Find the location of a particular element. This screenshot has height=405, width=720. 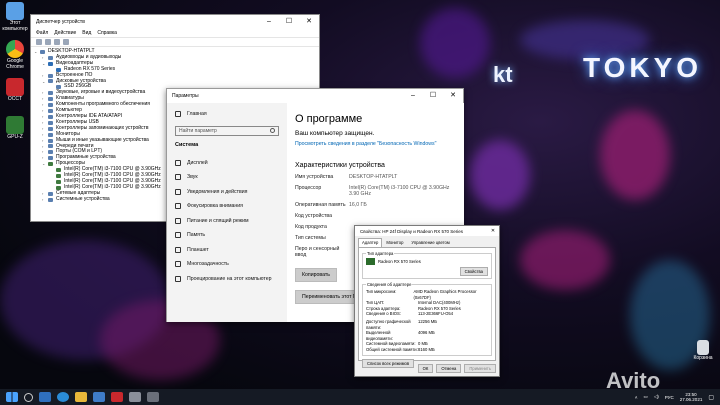

page-title: О программе is located at coordinates (329, 119).